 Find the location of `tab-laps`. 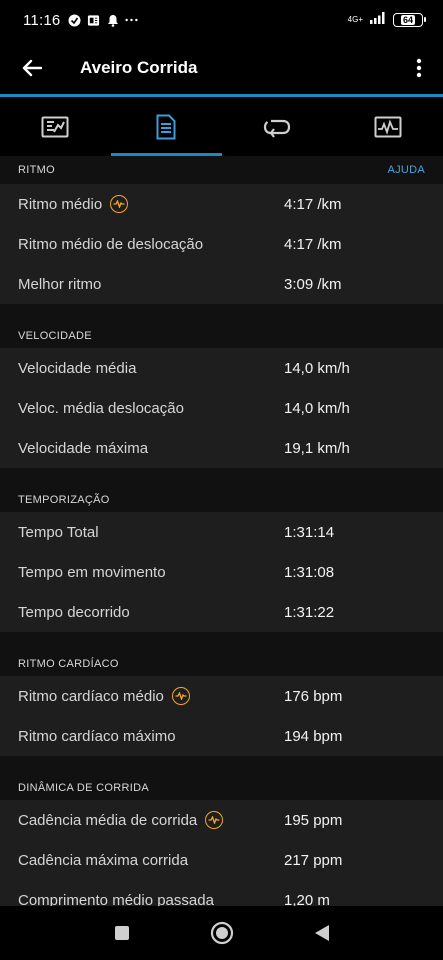

tab-laps is located at coordinates (277, 126).